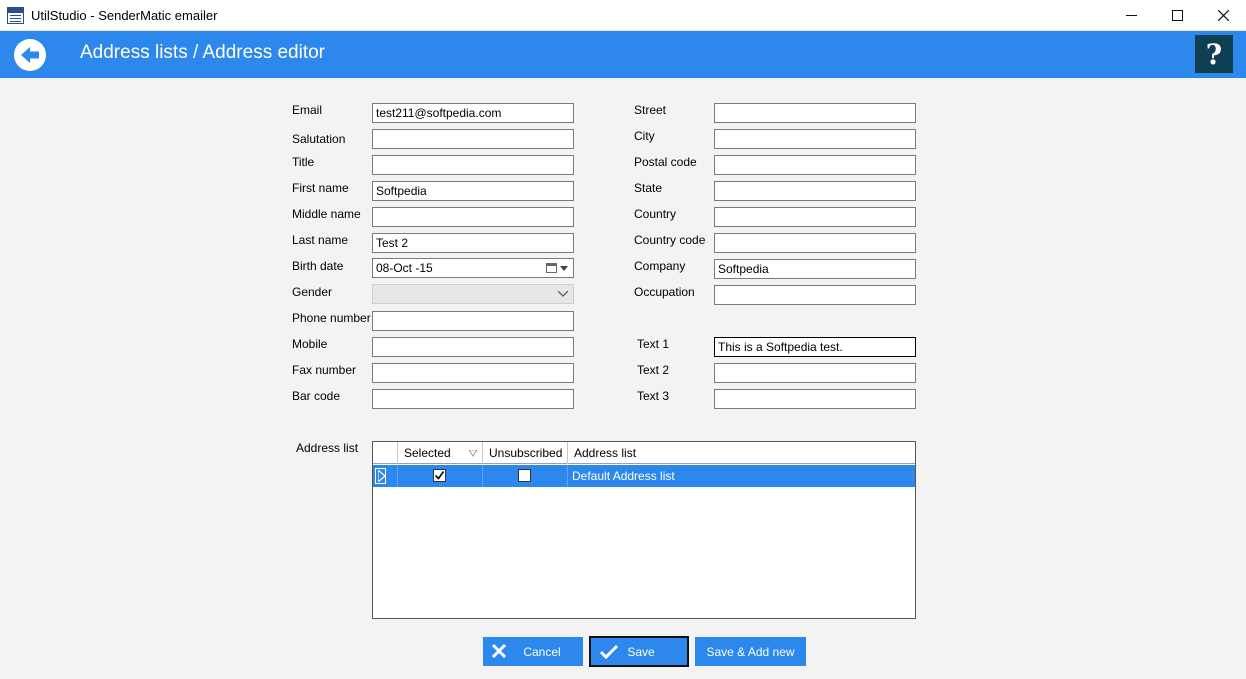 Image resolution: width=1246 pixels, height=679 pixels. Describe the element at coordinates (202, 52) in the screenshot. I see `page-title: Address lists / Address editor` at that location.